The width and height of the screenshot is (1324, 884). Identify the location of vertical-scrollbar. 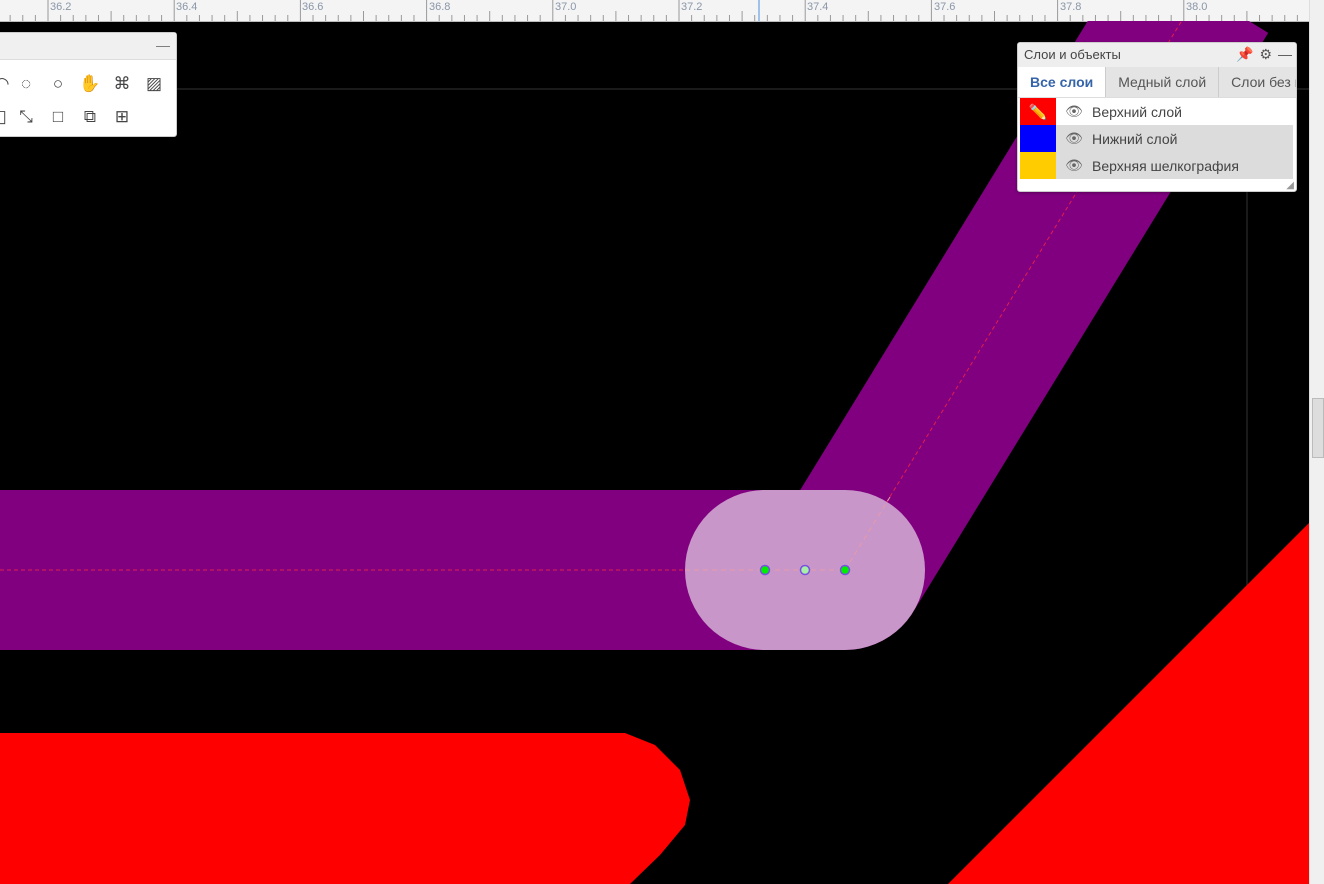
(1316, 442).